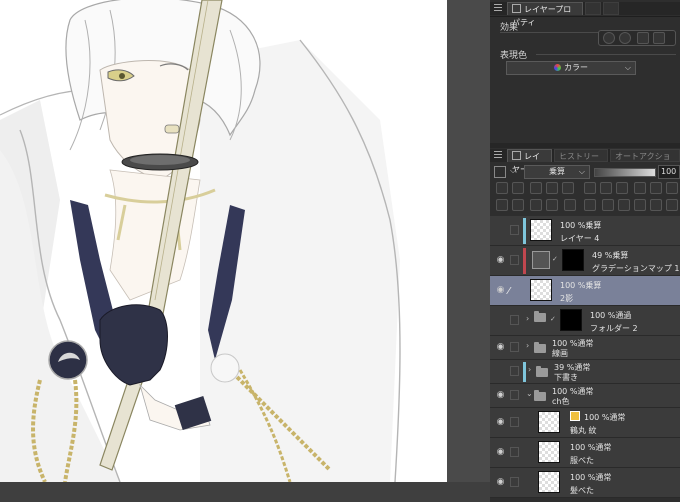  I want to click on opacity-input: 100, so click(669, 172).